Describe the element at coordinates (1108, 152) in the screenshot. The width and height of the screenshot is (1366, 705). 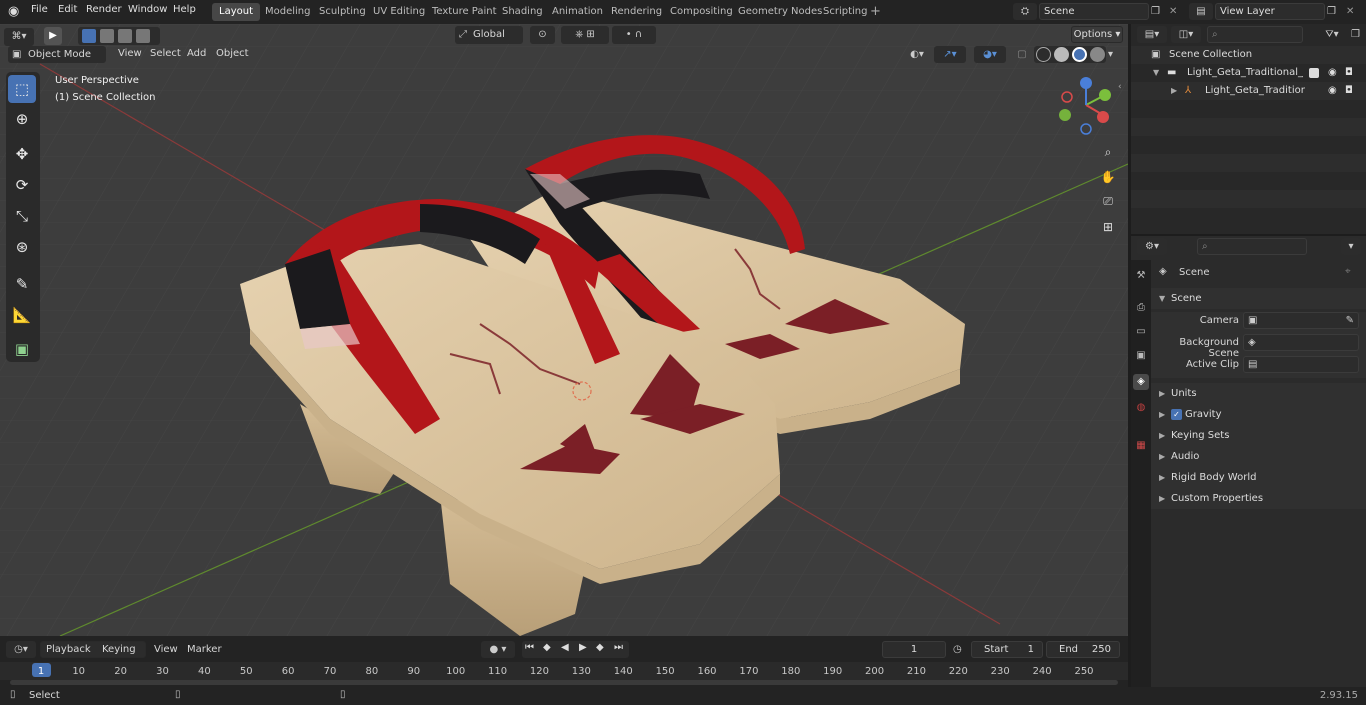
I see `zoom-icon: ⌕` at that location.